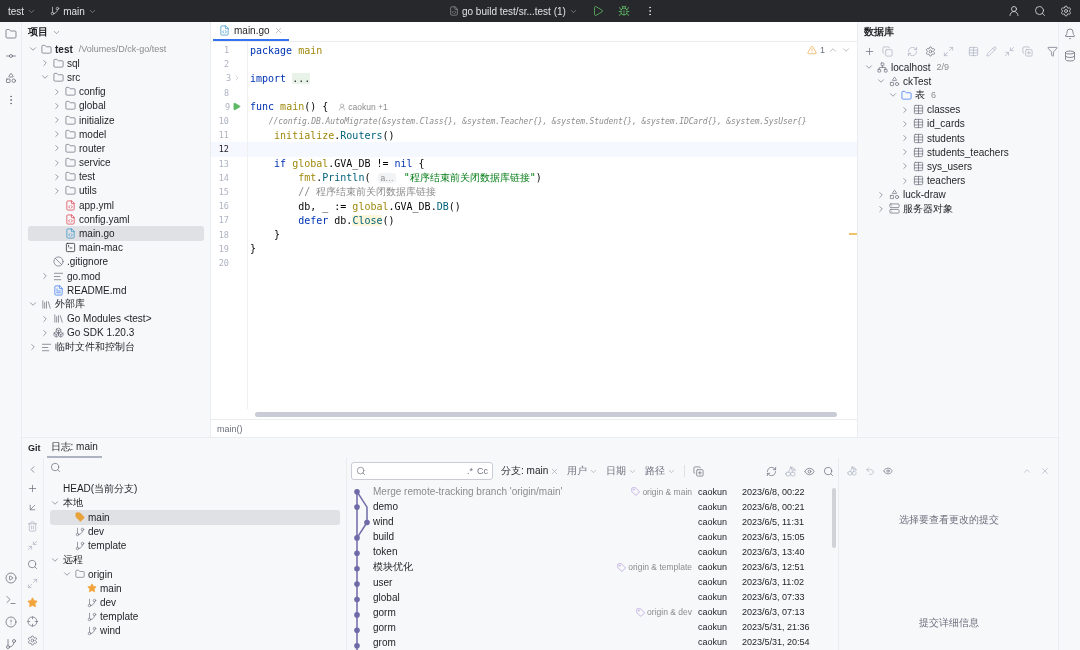 The width and height of the screenshot is (1080, 650). I want to click on regex-toggle: .*, so click(470, 471).